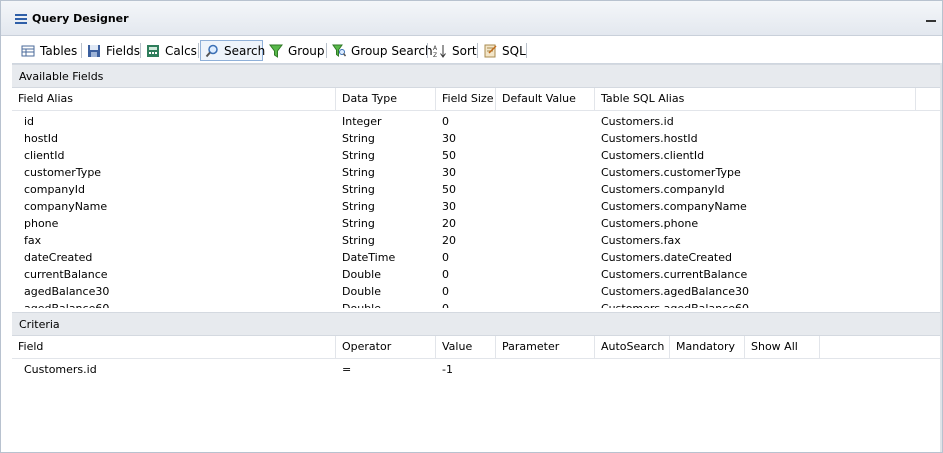 The height and width of the screenshot is (453, 943). I want to click on table-icon, so click(28, 51).